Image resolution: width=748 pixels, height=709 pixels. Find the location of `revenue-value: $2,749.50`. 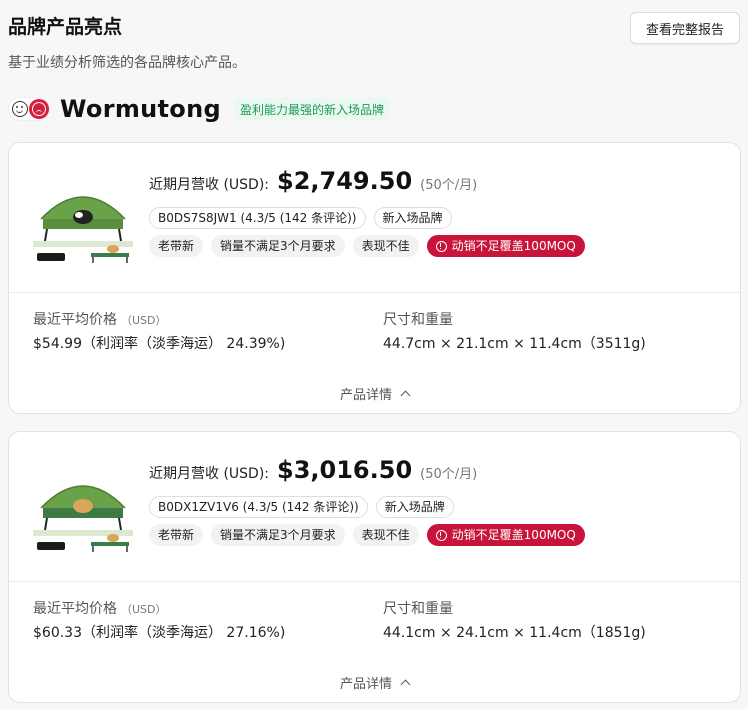

revenue-value: $2,749.50 is located at coordinates (345, 181).